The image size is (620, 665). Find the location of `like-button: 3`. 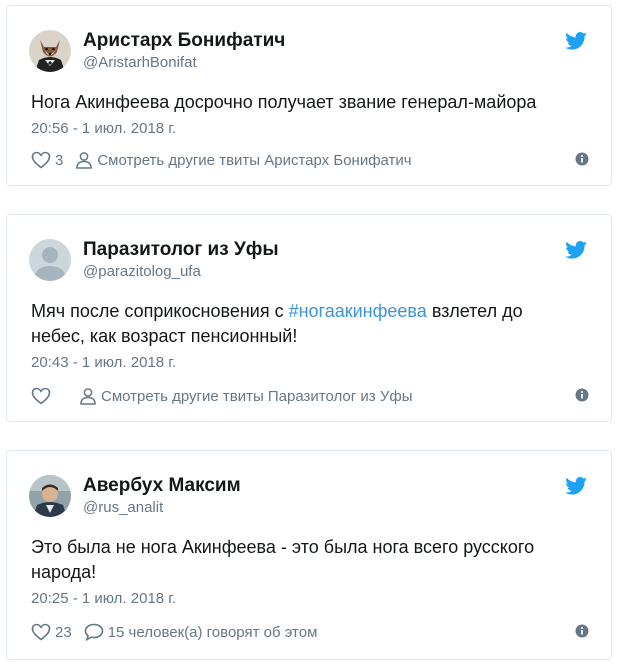

like-button: 3 is located at coordinates (47, 160).